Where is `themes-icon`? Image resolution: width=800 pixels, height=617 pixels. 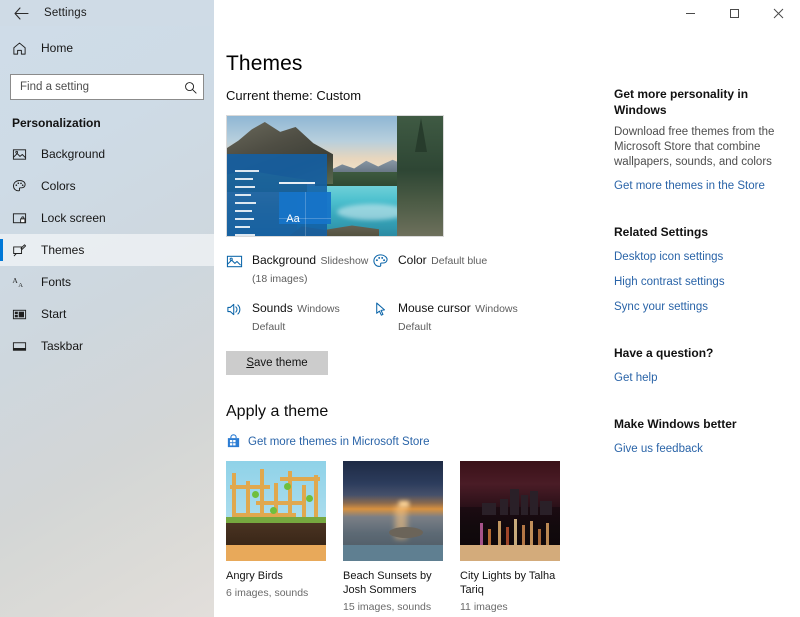 themes-icon is located at coordinates (22, 250).